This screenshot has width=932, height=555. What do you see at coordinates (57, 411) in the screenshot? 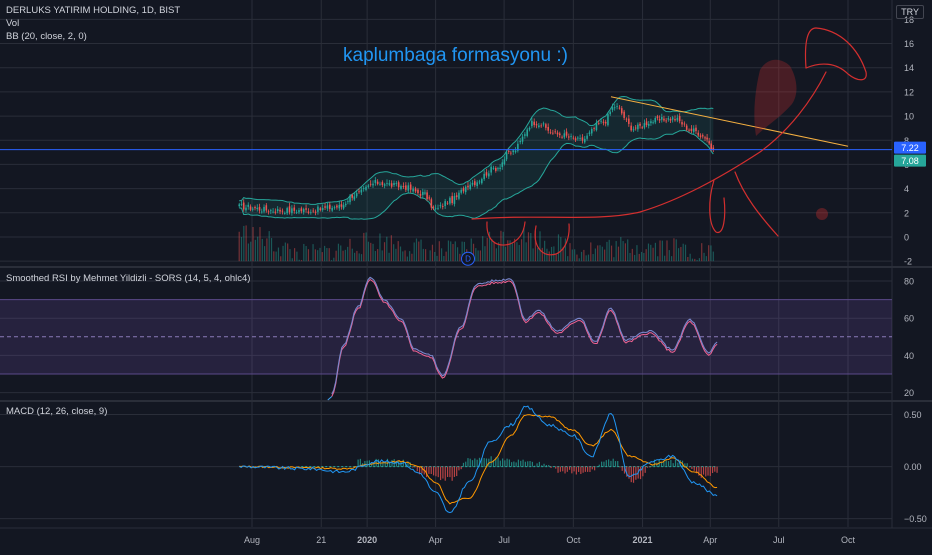
I see `macd-legend: MACD (12, 26, close, 9)` at bounding box center [57, 411].